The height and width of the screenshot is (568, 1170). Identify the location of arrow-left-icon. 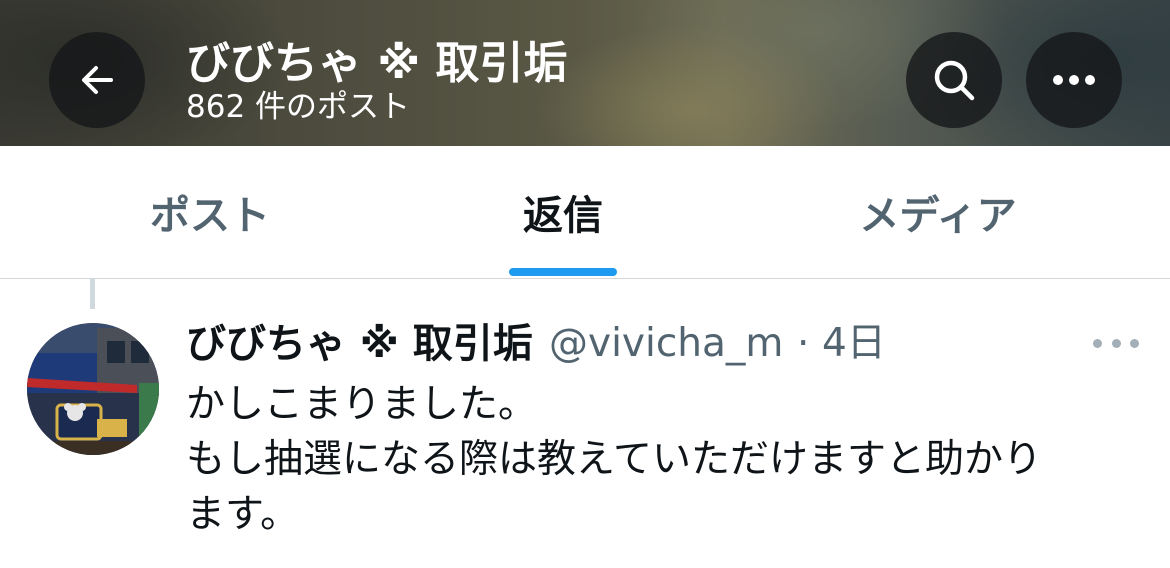
(97, 80).